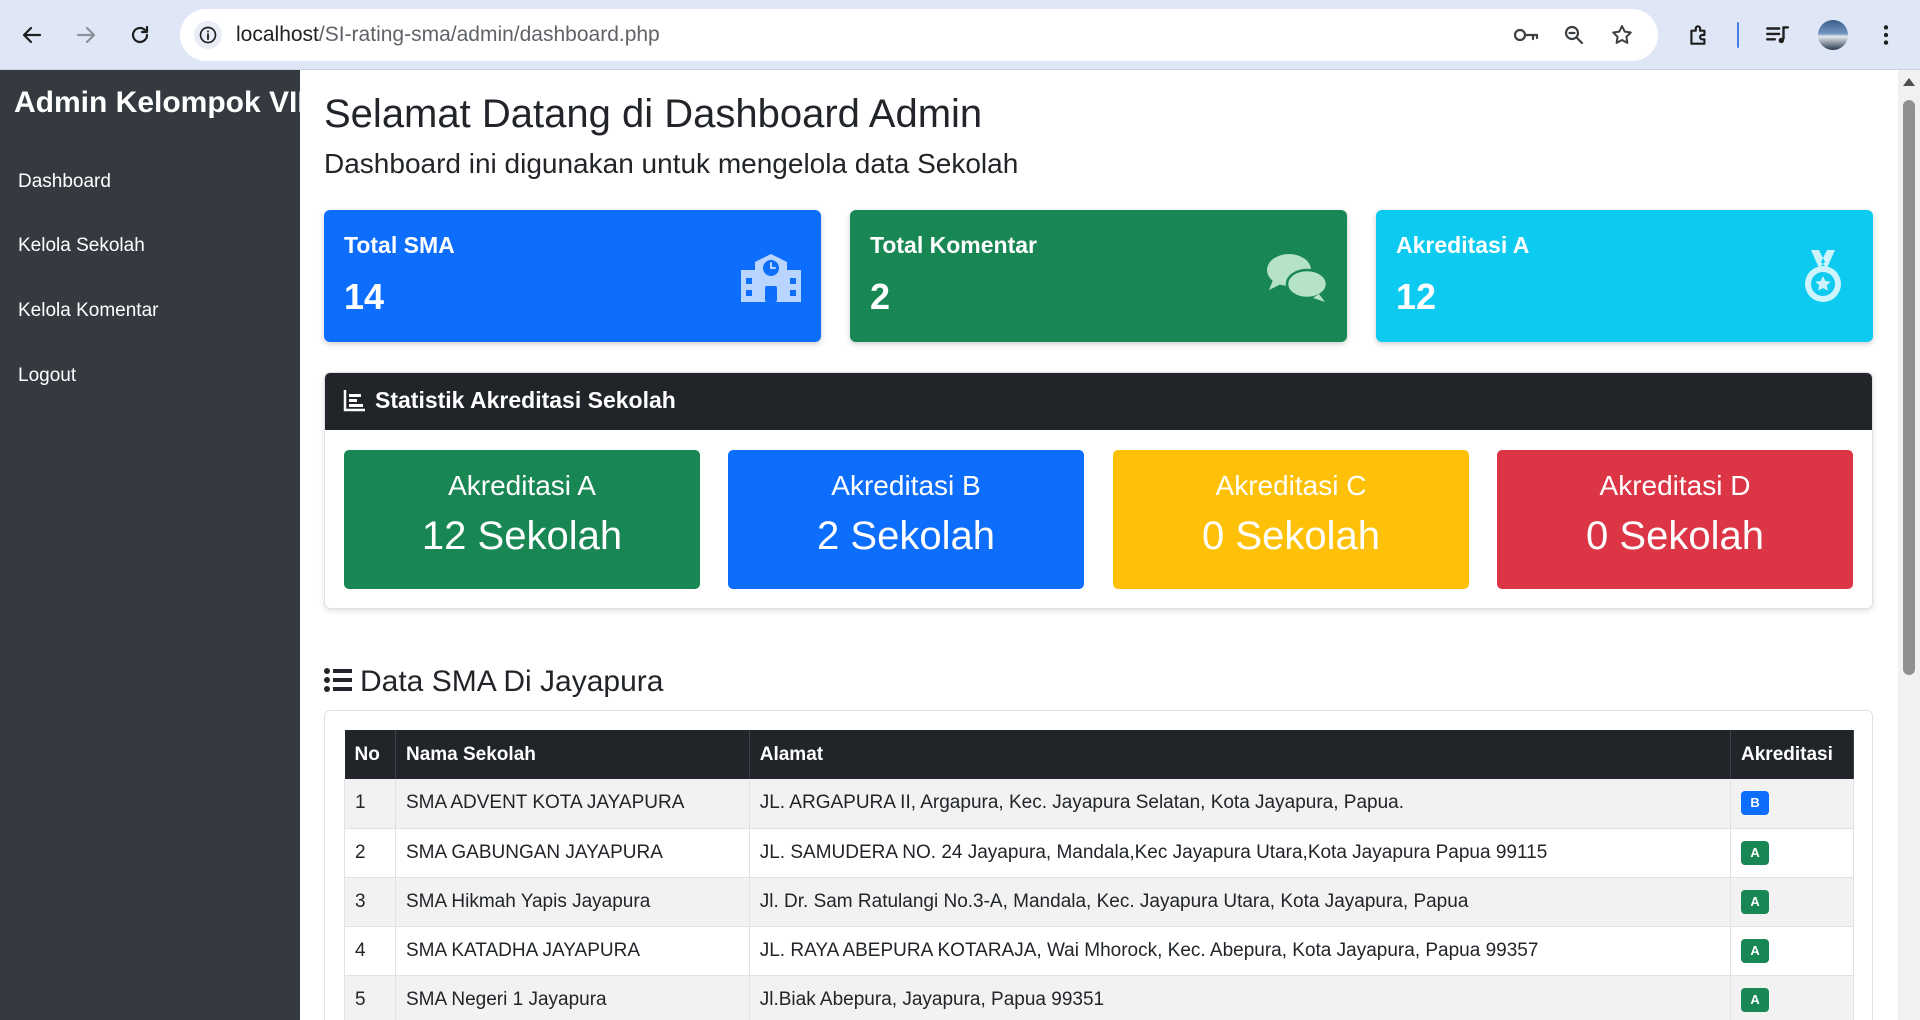 This screenshot has width=1920, height=1020. I want to click on cell-nama: SMA KATADHA JAYAPURA, so click(572, 951).